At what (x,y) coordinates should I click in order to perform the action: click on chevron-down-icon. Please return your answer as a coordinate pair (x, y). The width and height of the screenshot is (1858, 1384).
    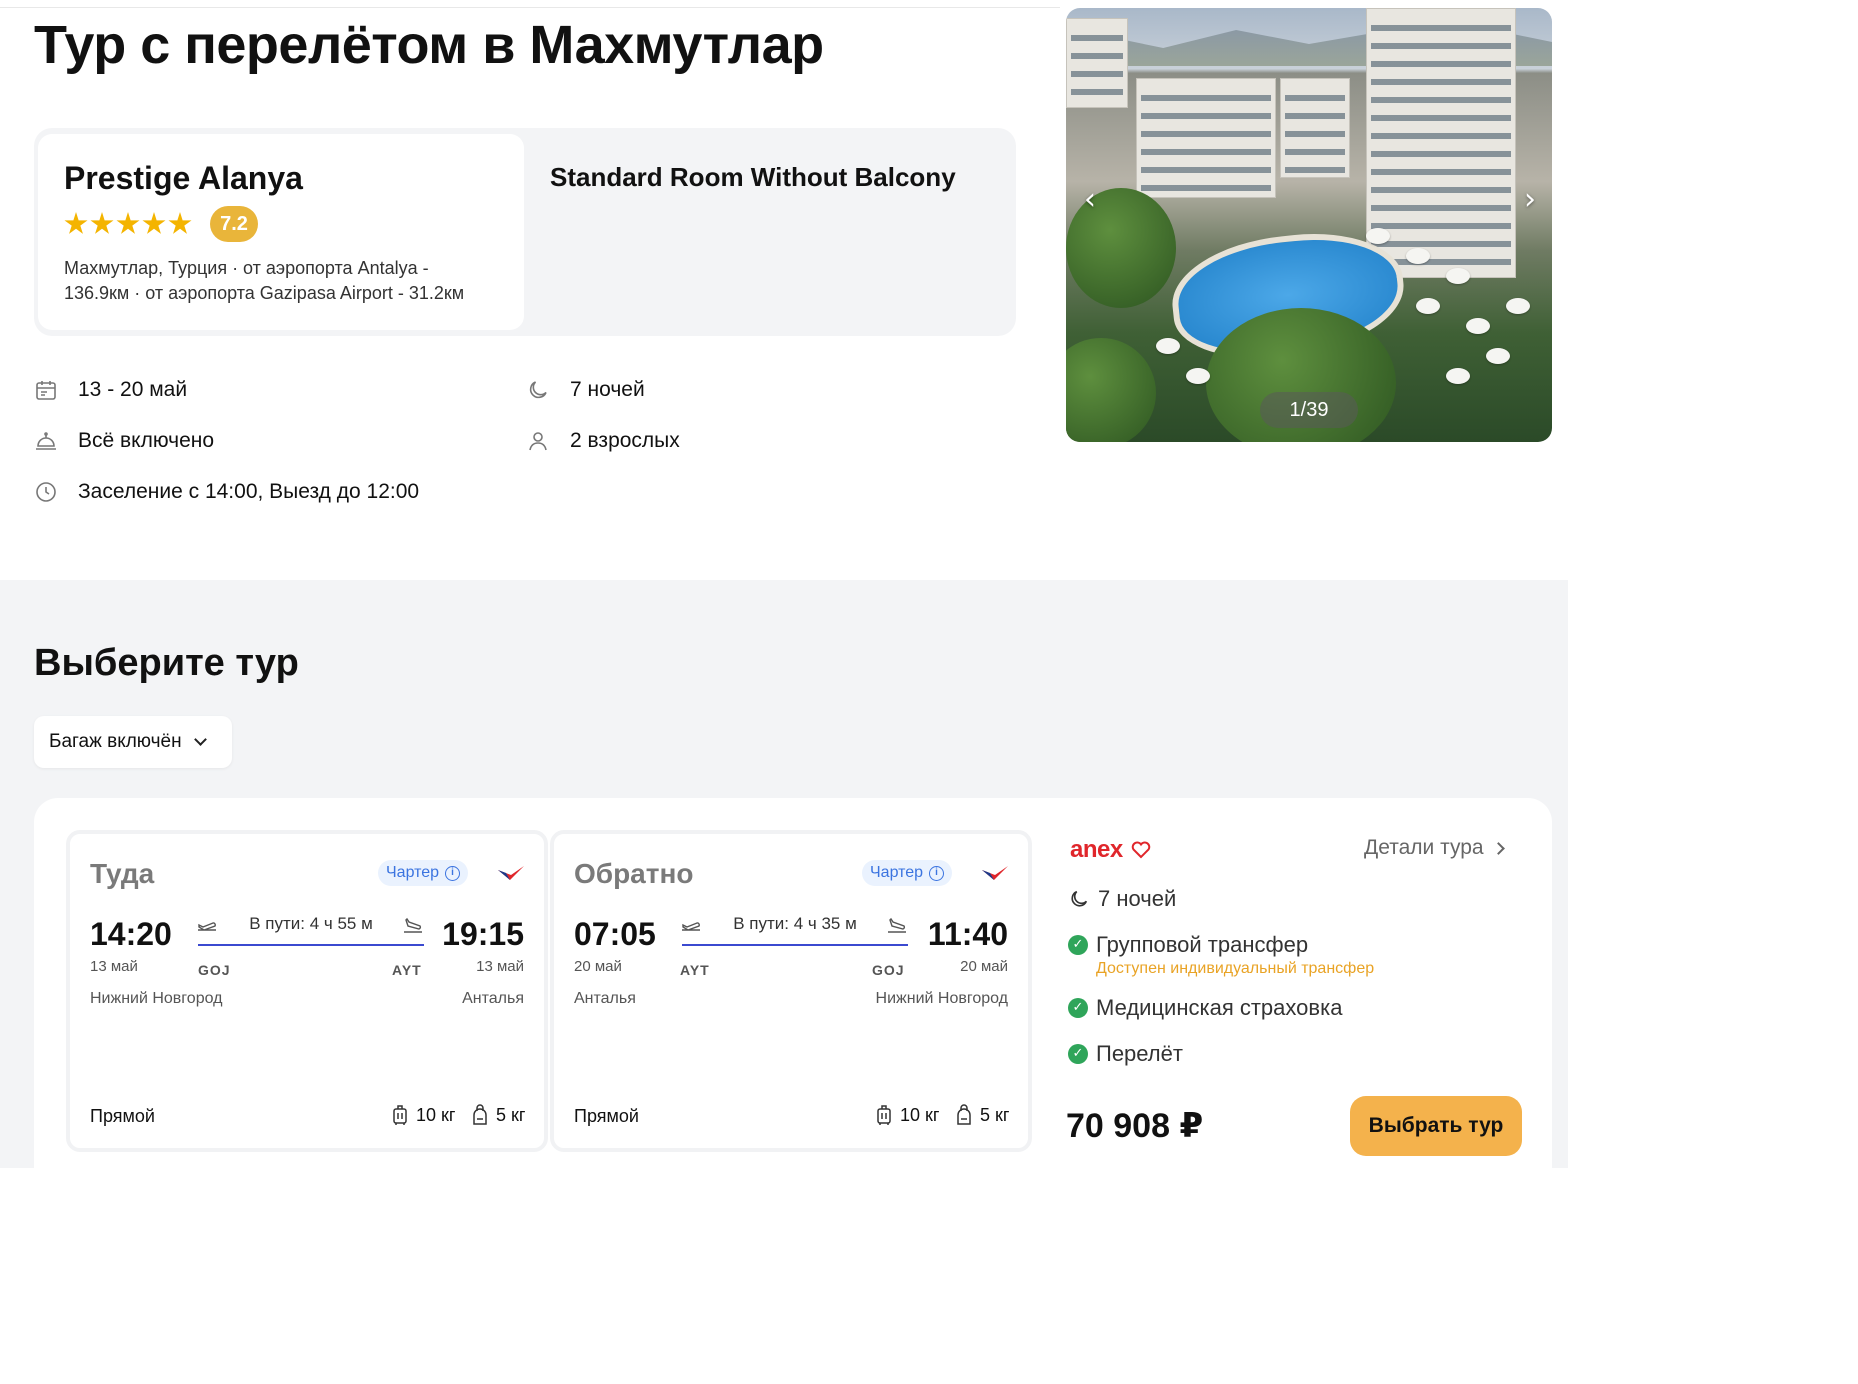
    Looking at the image, I should click on (200, 739).